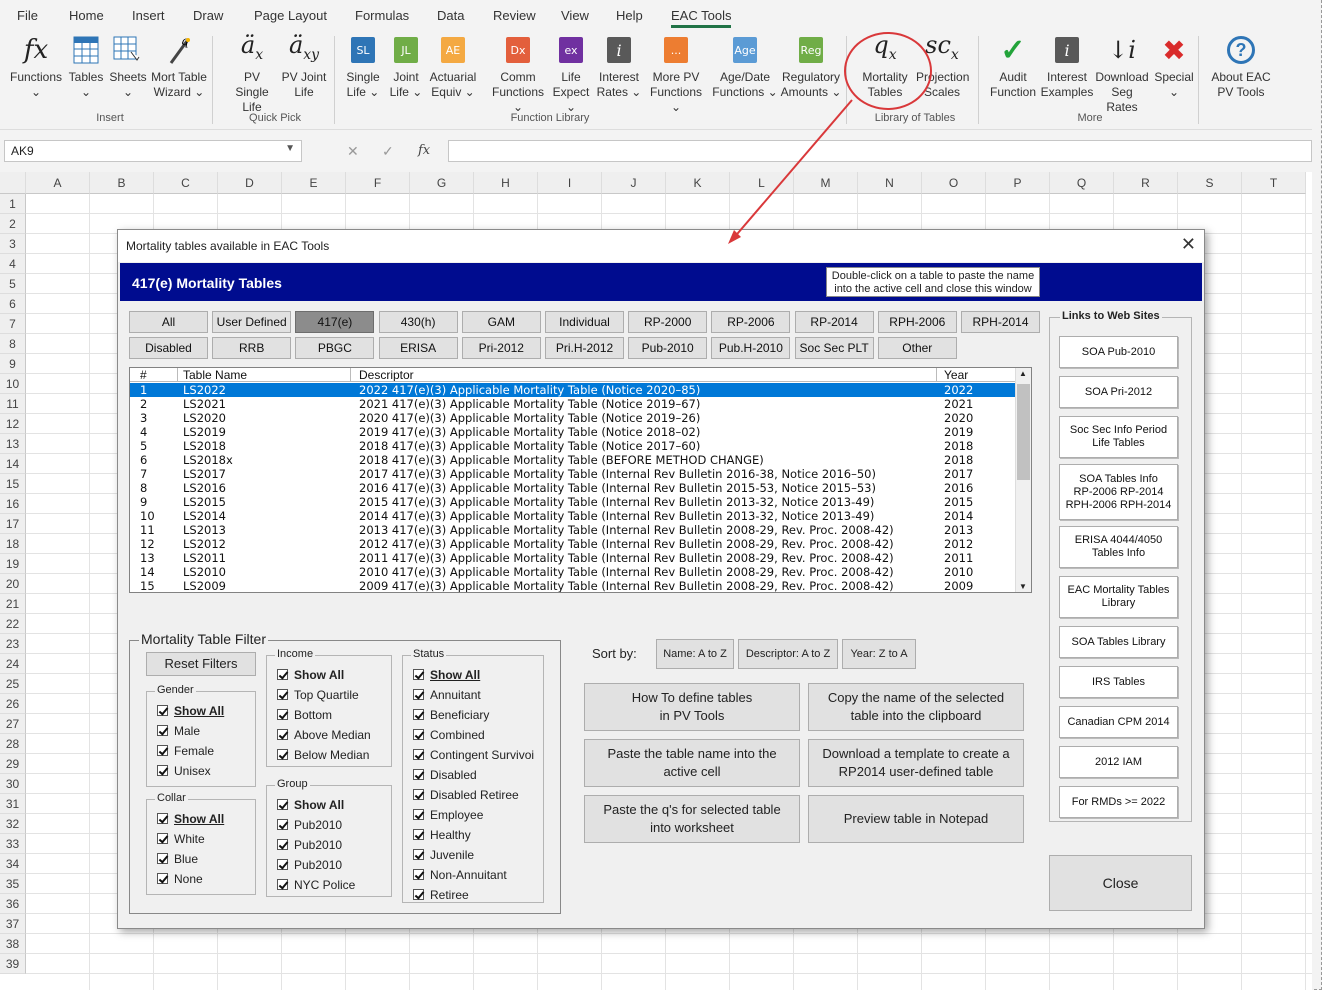 The height and width of the screenshot is (990, 1322). I want to click on column-header-D: D, so click(250, 183).